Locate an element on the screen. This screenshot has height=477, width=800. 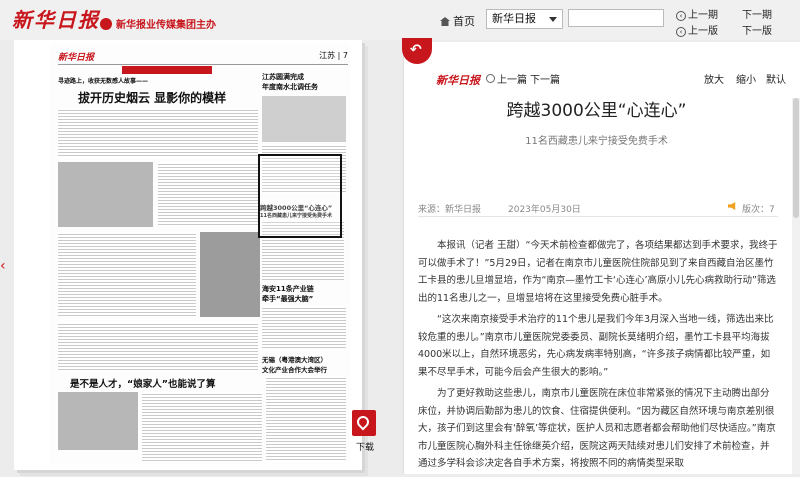
banner-red is located at coordinates (167, 70).